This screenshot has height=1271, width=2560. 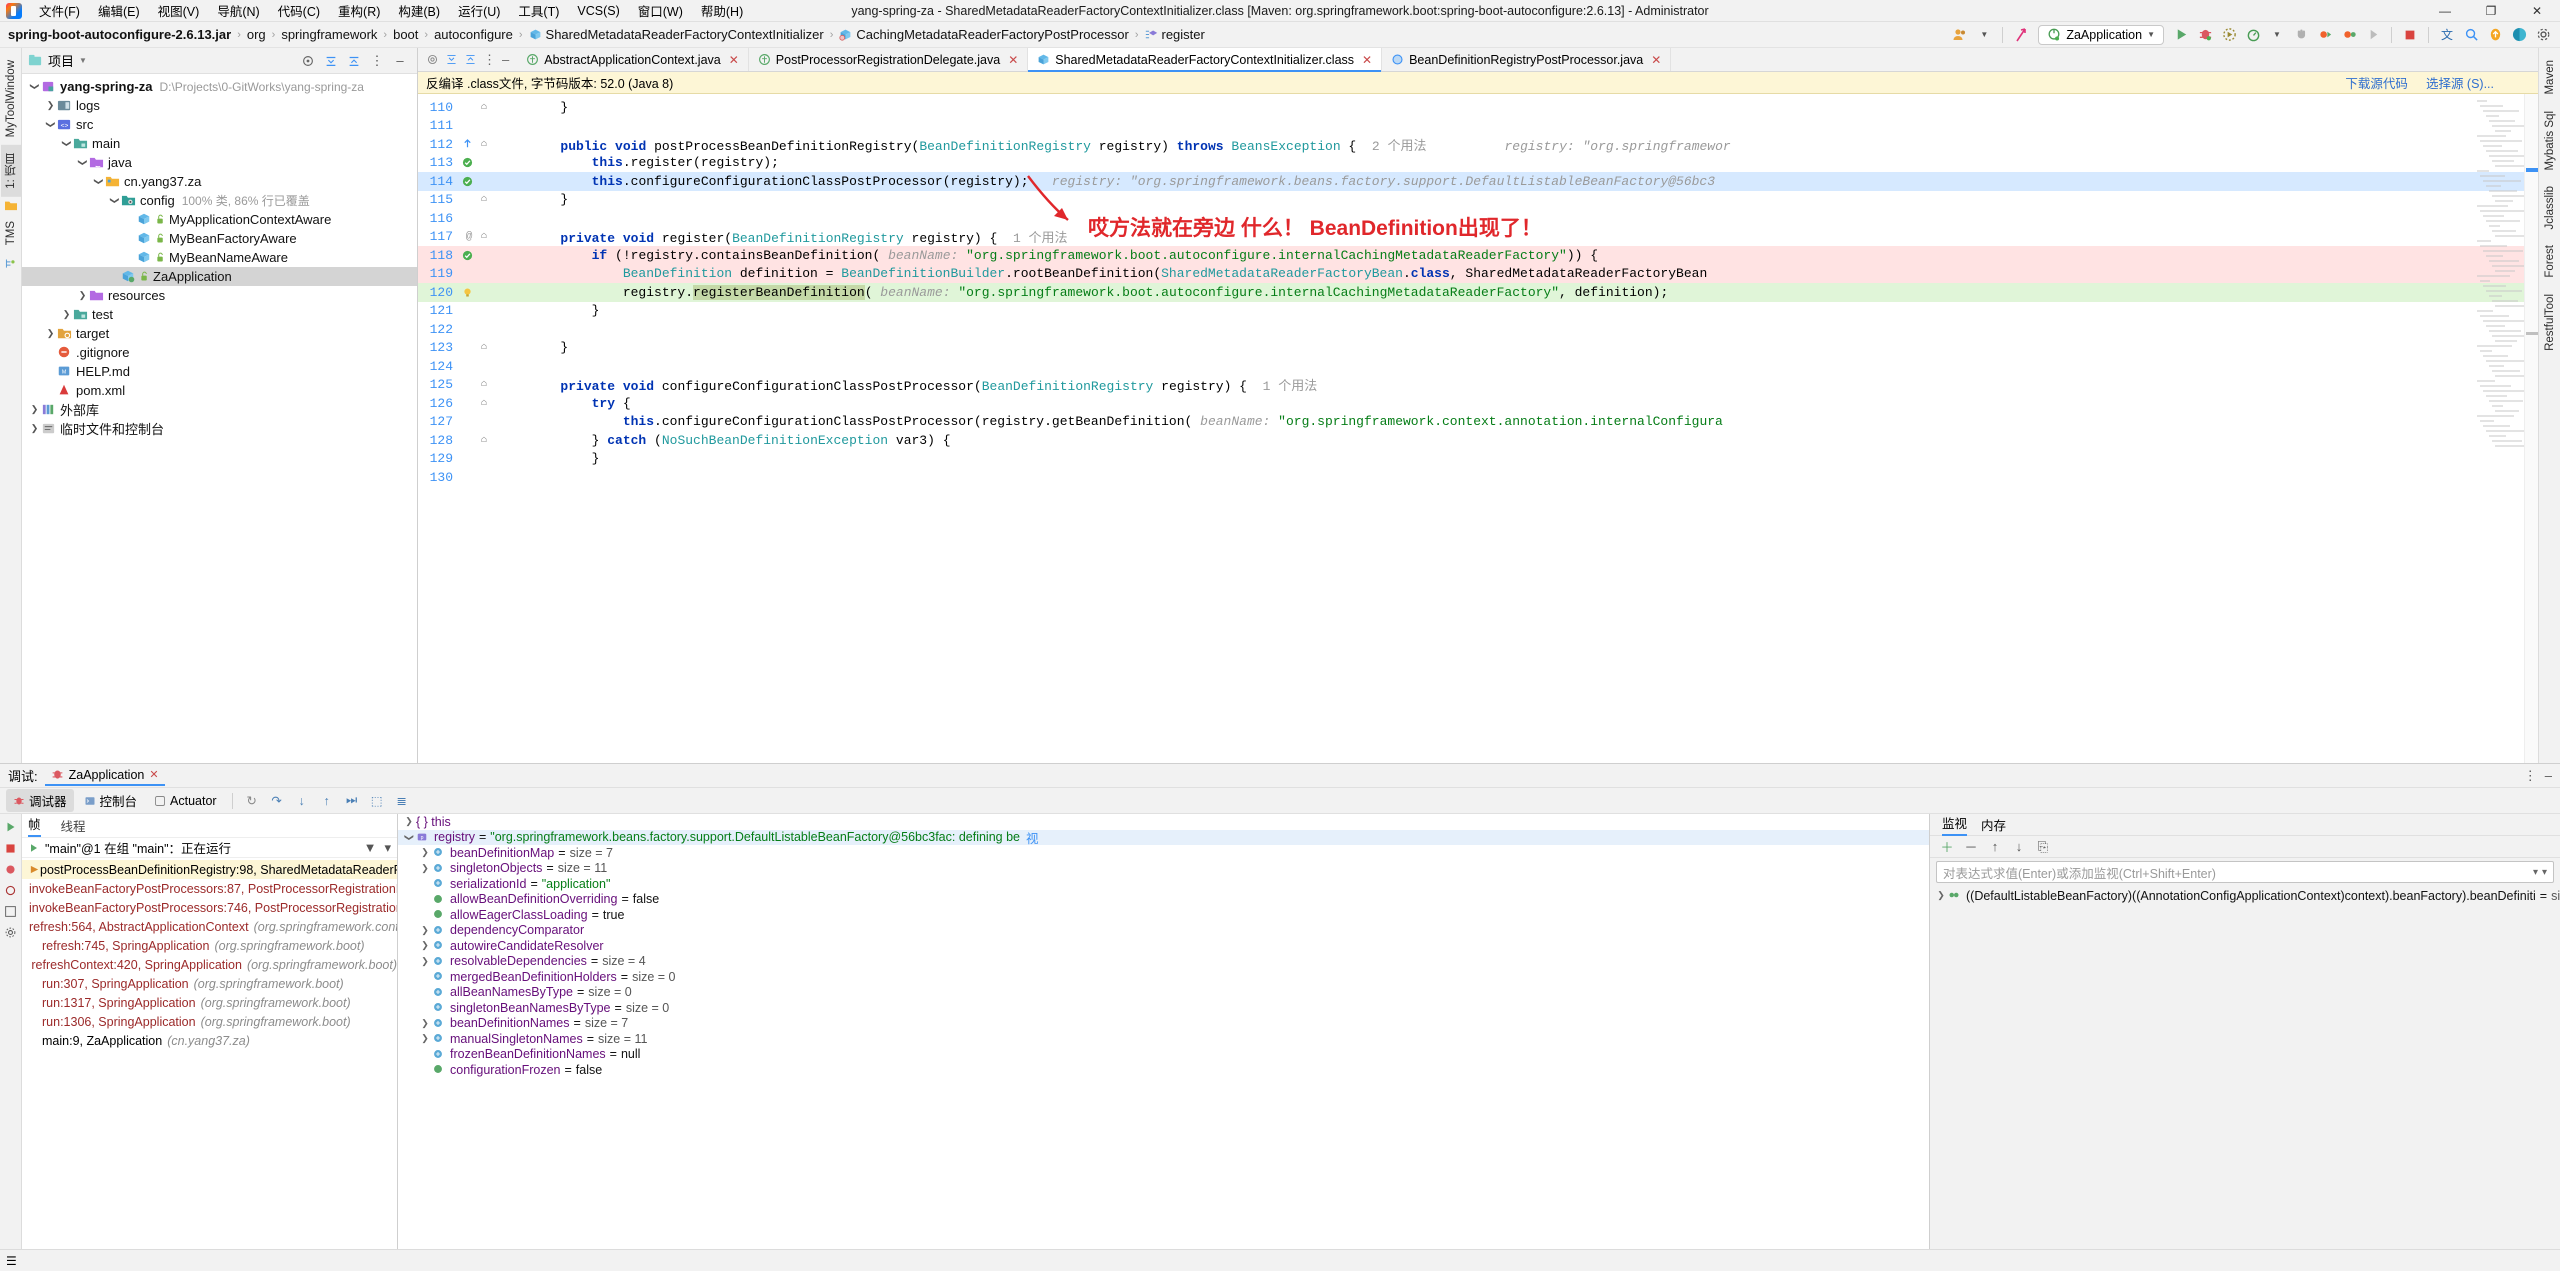 What do you see at coordinates (2019, 846) in the screenshot?
I see `watch-tool-3: ↓` at bounding box center [2019, 846].